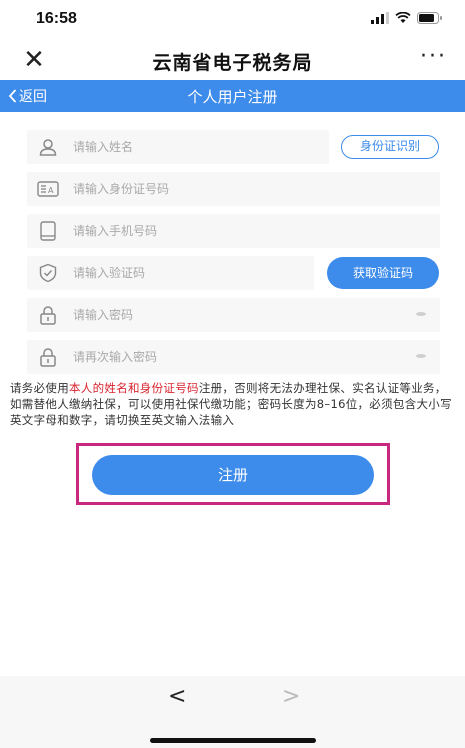  Describe the element at coordinates (48, 147) in the screenshot. I see `user-icon` at that location.